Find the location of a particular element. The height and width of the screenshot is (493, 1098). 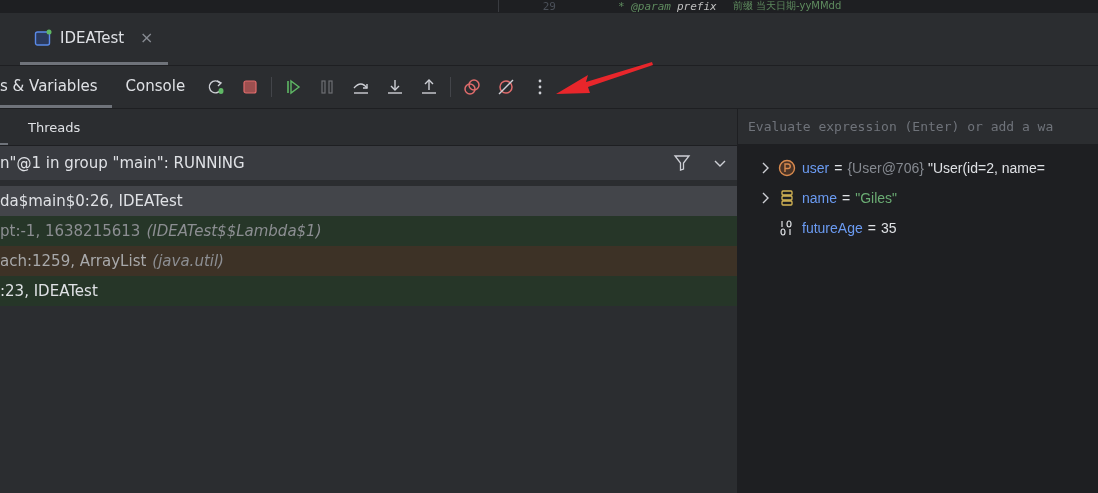

close-icon: × is located at coordinates (147, 37).